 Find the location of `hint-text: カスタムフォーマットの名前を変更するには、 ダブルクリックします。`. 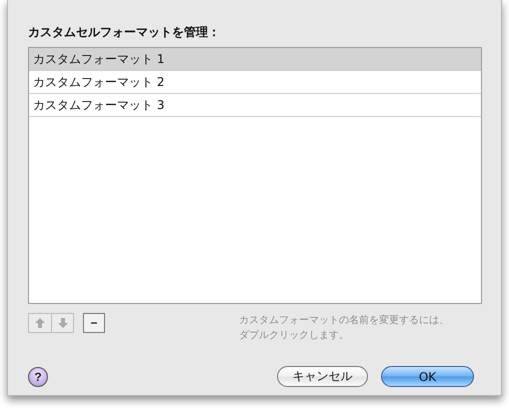

hint-text: カスタムフォーマットの名前を変更するには、 ダブルクリックします。 is located at coordinates (344, 328).